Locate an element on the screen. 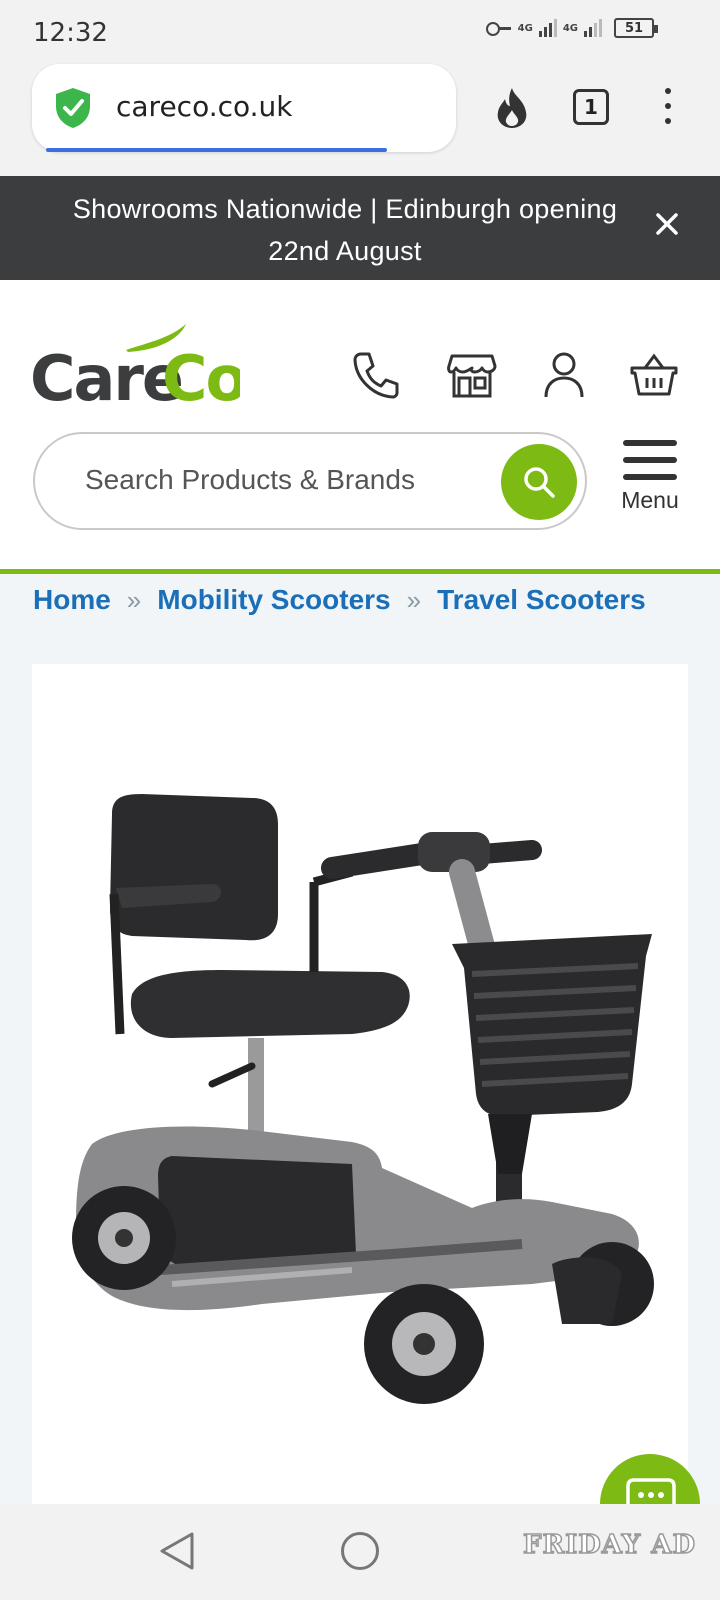 The width and height of the screenshot is (720, 1600). search-icon is located at coordinates (539, 482).